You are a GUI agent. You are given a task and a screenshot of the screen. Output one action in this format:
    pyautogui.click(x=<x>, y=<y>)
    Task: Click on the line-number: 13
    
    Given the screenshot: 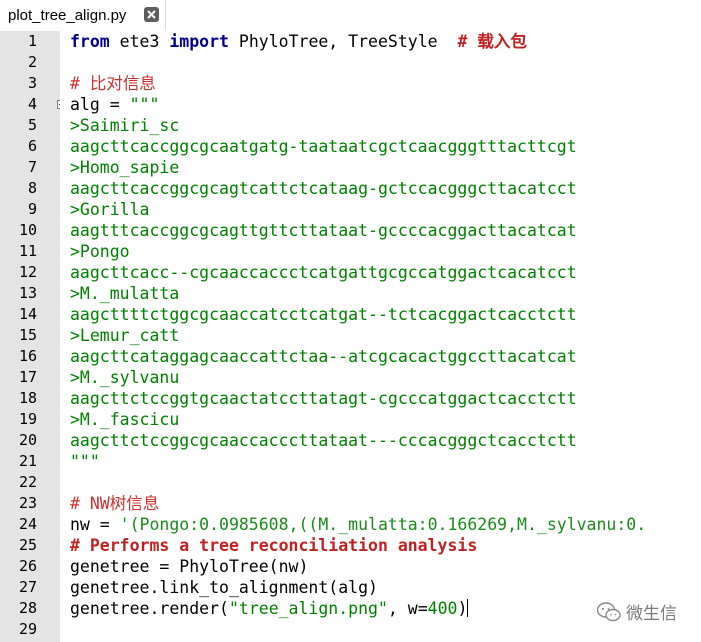 What is the action you would take?
    pyautogui.click(x=27, y=293)
    